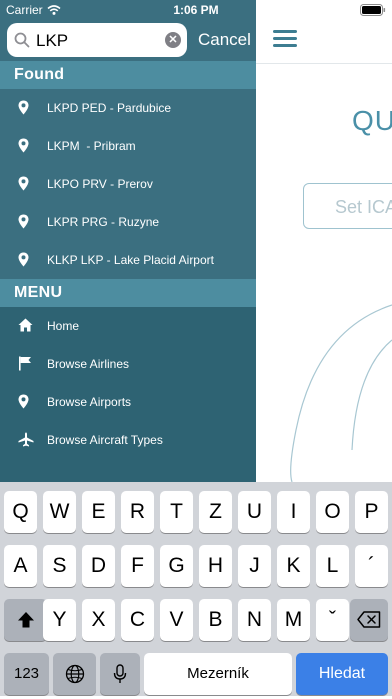  What do you see at coordinates (128, 75) in the screenshot?
I see `found-section-header: Found` at bounding box center [128, 75].